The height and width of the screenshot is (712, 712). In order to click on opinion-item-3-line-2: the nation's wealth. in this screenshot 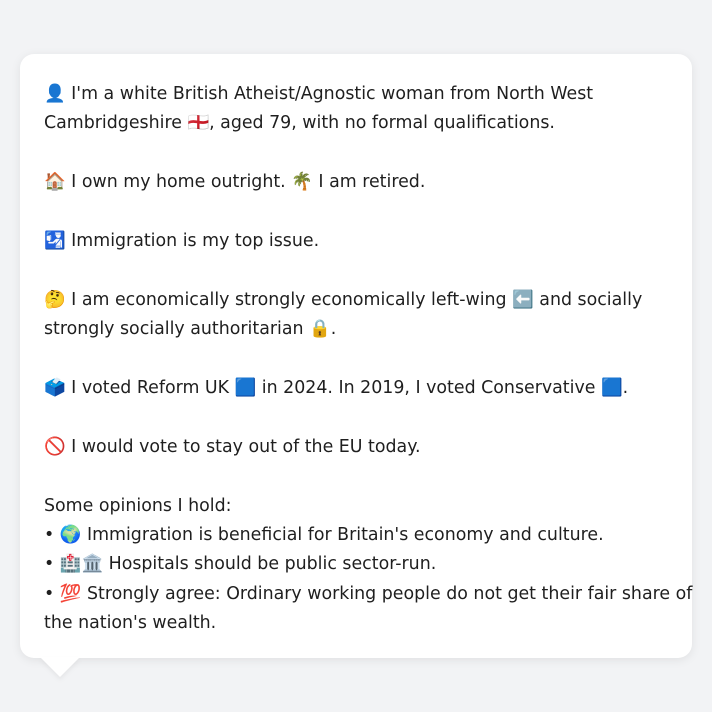, I will do `click(130, 623)`.